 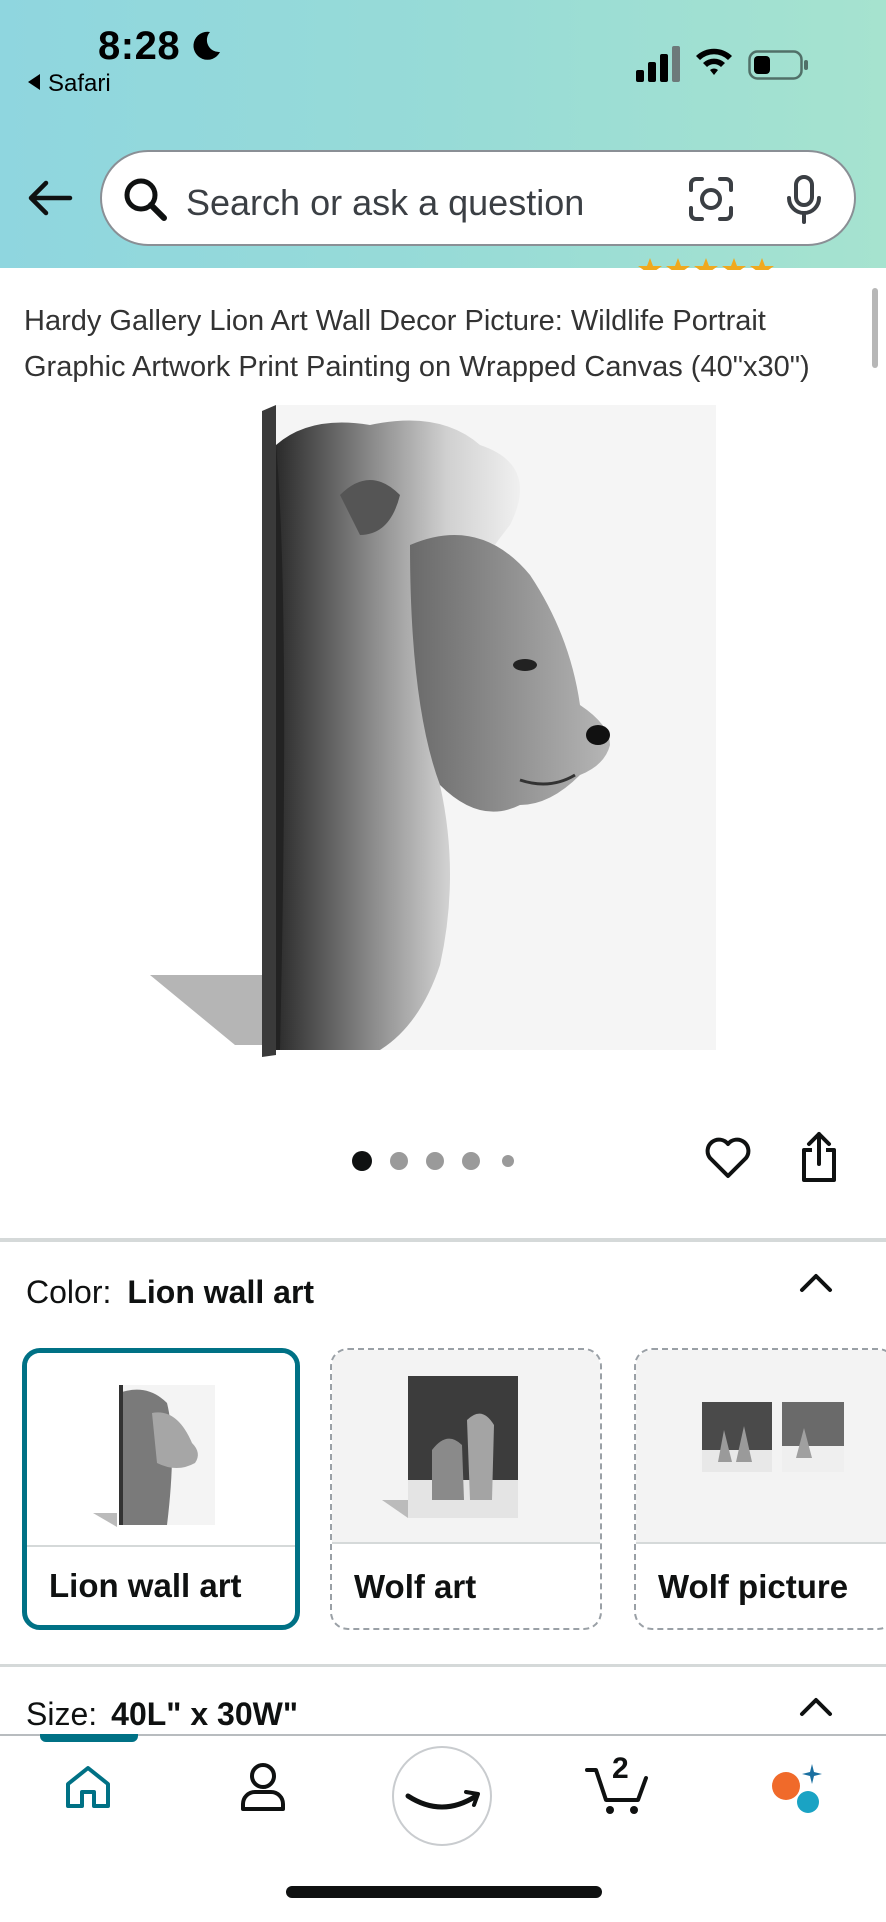 What do you see at coordinates (154, 1456) in the screenshot?
I see `lion-thumbnail-image` at bounding box center [154, 1456].